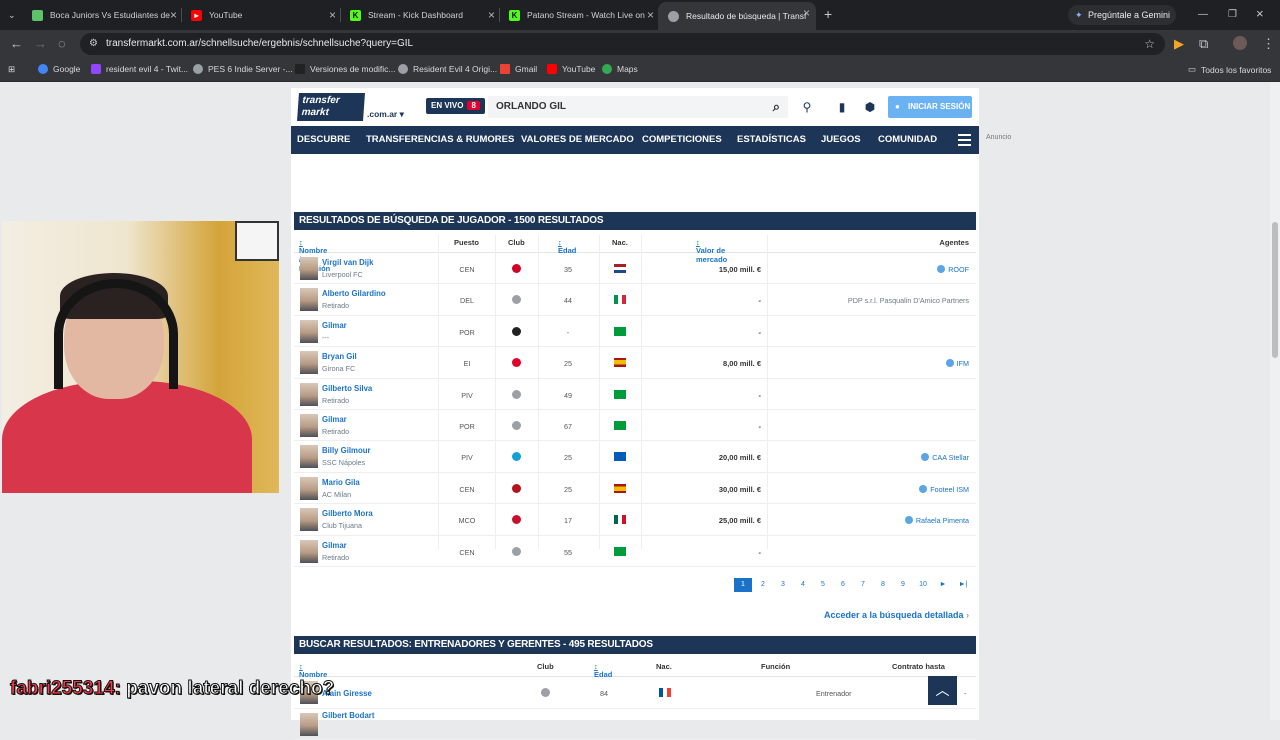  Describe the element at coordinates (325, 337) in the screenshot. I see `player-club: ---` at that location.